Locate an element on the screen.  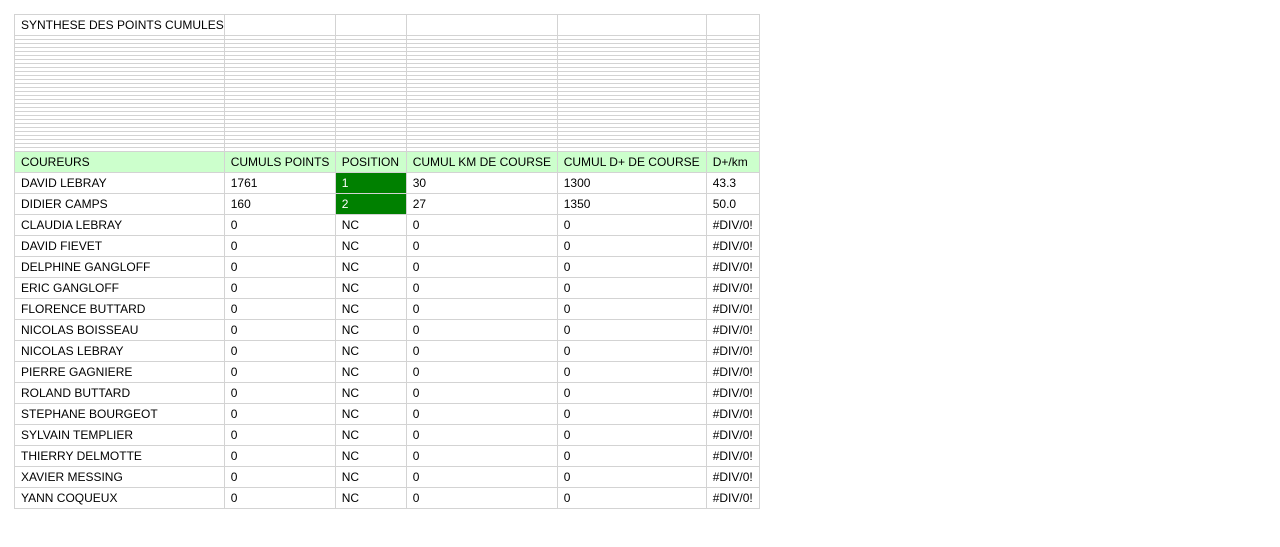
runner-name-cell: SYLVAIN TEMPLIER is located at coordinates (119, 435).